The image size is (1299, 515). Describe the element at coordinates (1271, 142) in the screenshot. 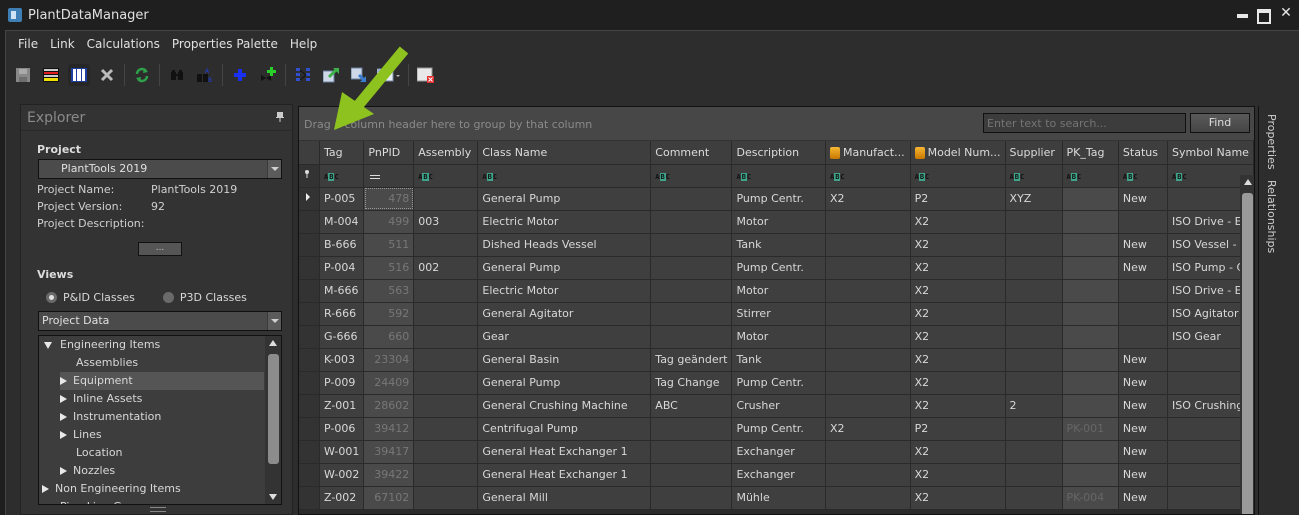

I see `tab-properties: Properties` at that location.